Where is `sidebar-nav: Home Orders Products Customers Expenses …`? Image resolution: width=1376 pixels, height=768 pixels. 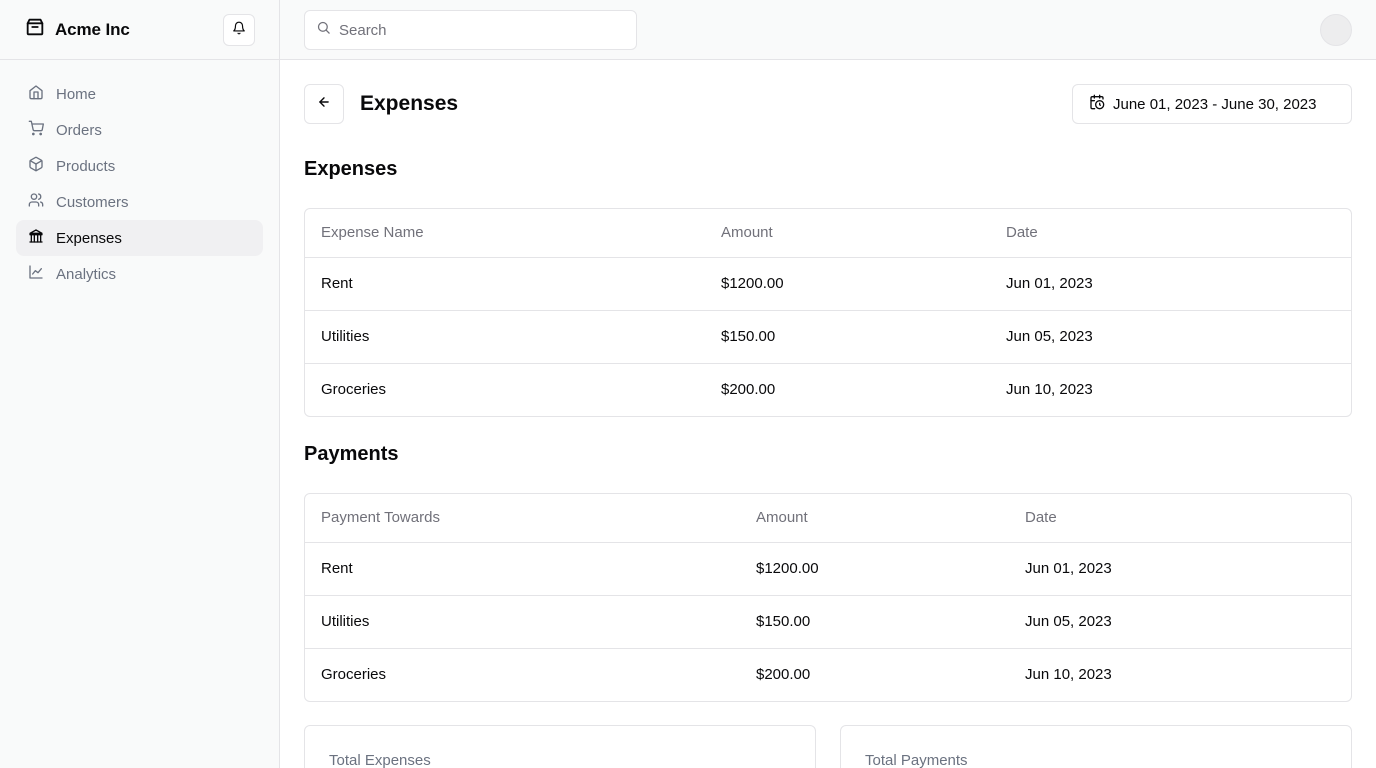
sidebar-nav: Home Orders Products Customers Expenses … is located at coordinates (139, 176).